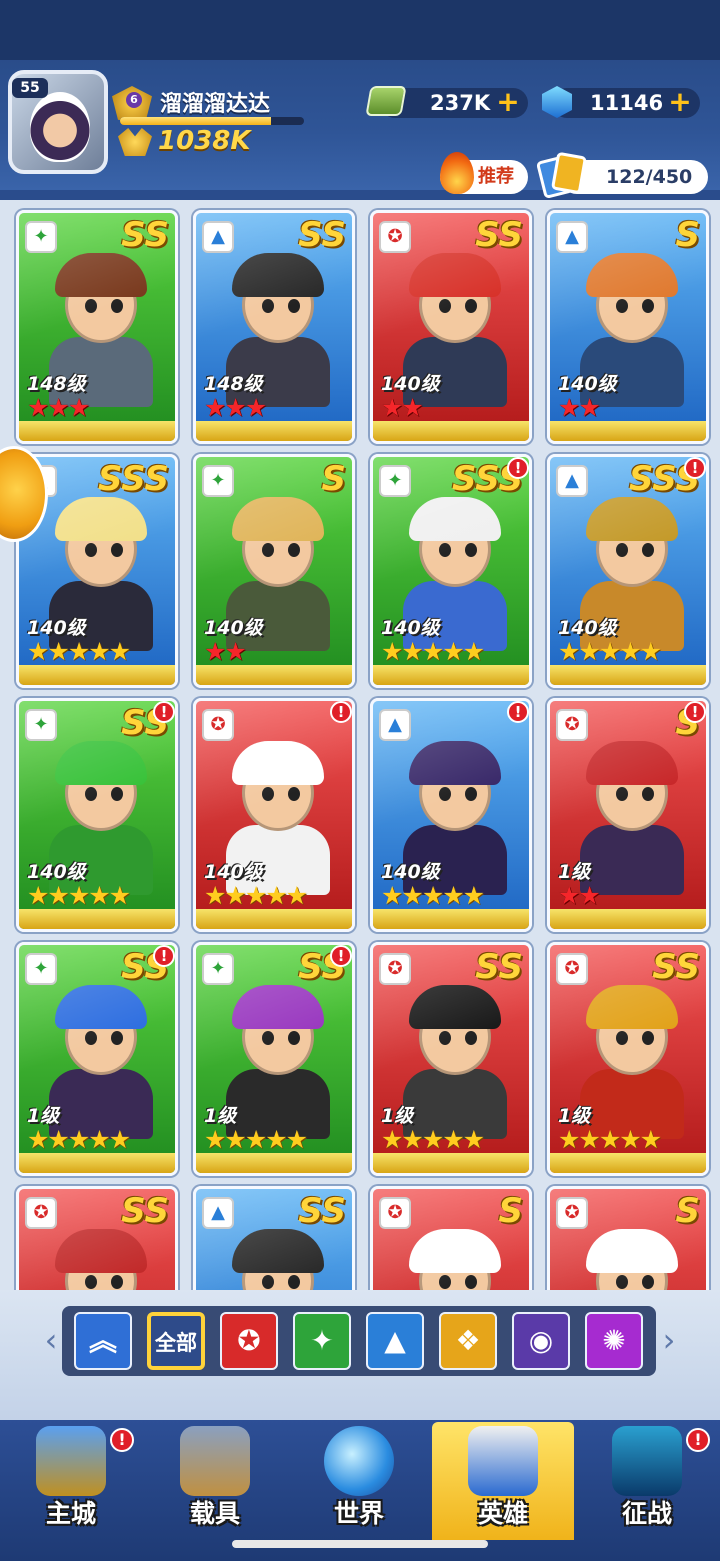  Describe the element at coordinates (451, 815) in the screenshot. I see `hero-card: ▲ 140级 ★★★★★!` at that location.